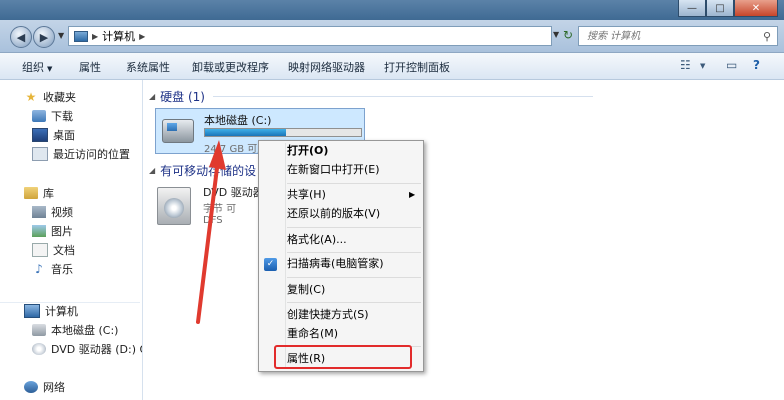 Image resolution: width=784 pixels, height=400 pixels. I want to click on map-network-drive-button: 映射网络驱动器, so click(326, 67).